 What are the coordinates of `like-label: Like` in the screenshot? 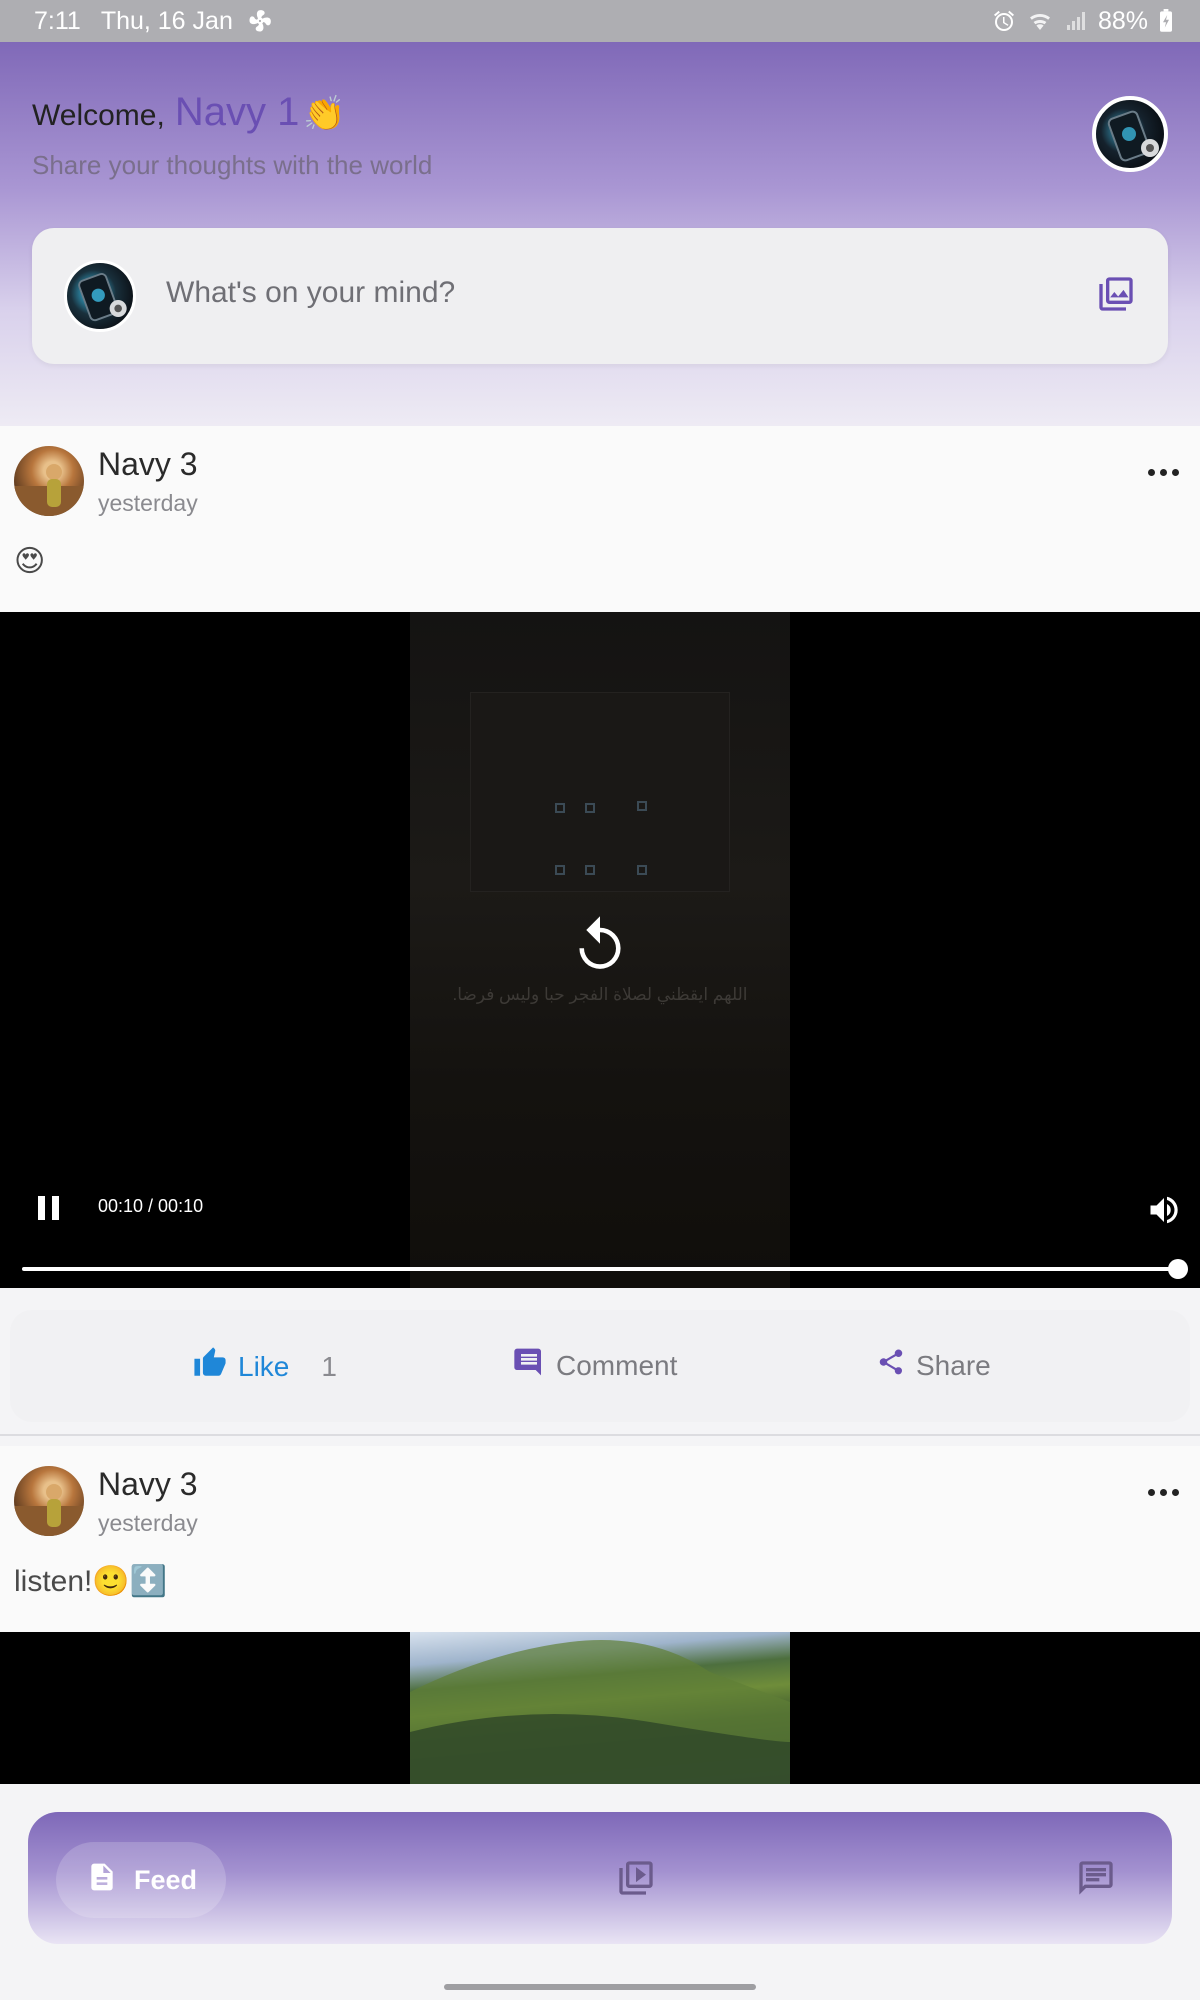 It's located at (264, 1366).